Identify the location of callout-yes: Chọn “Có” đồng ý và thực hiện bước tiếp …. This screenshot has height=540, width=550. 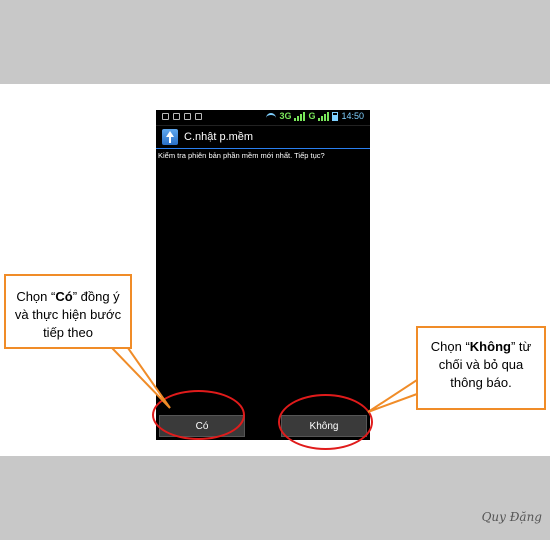
(68, 311).